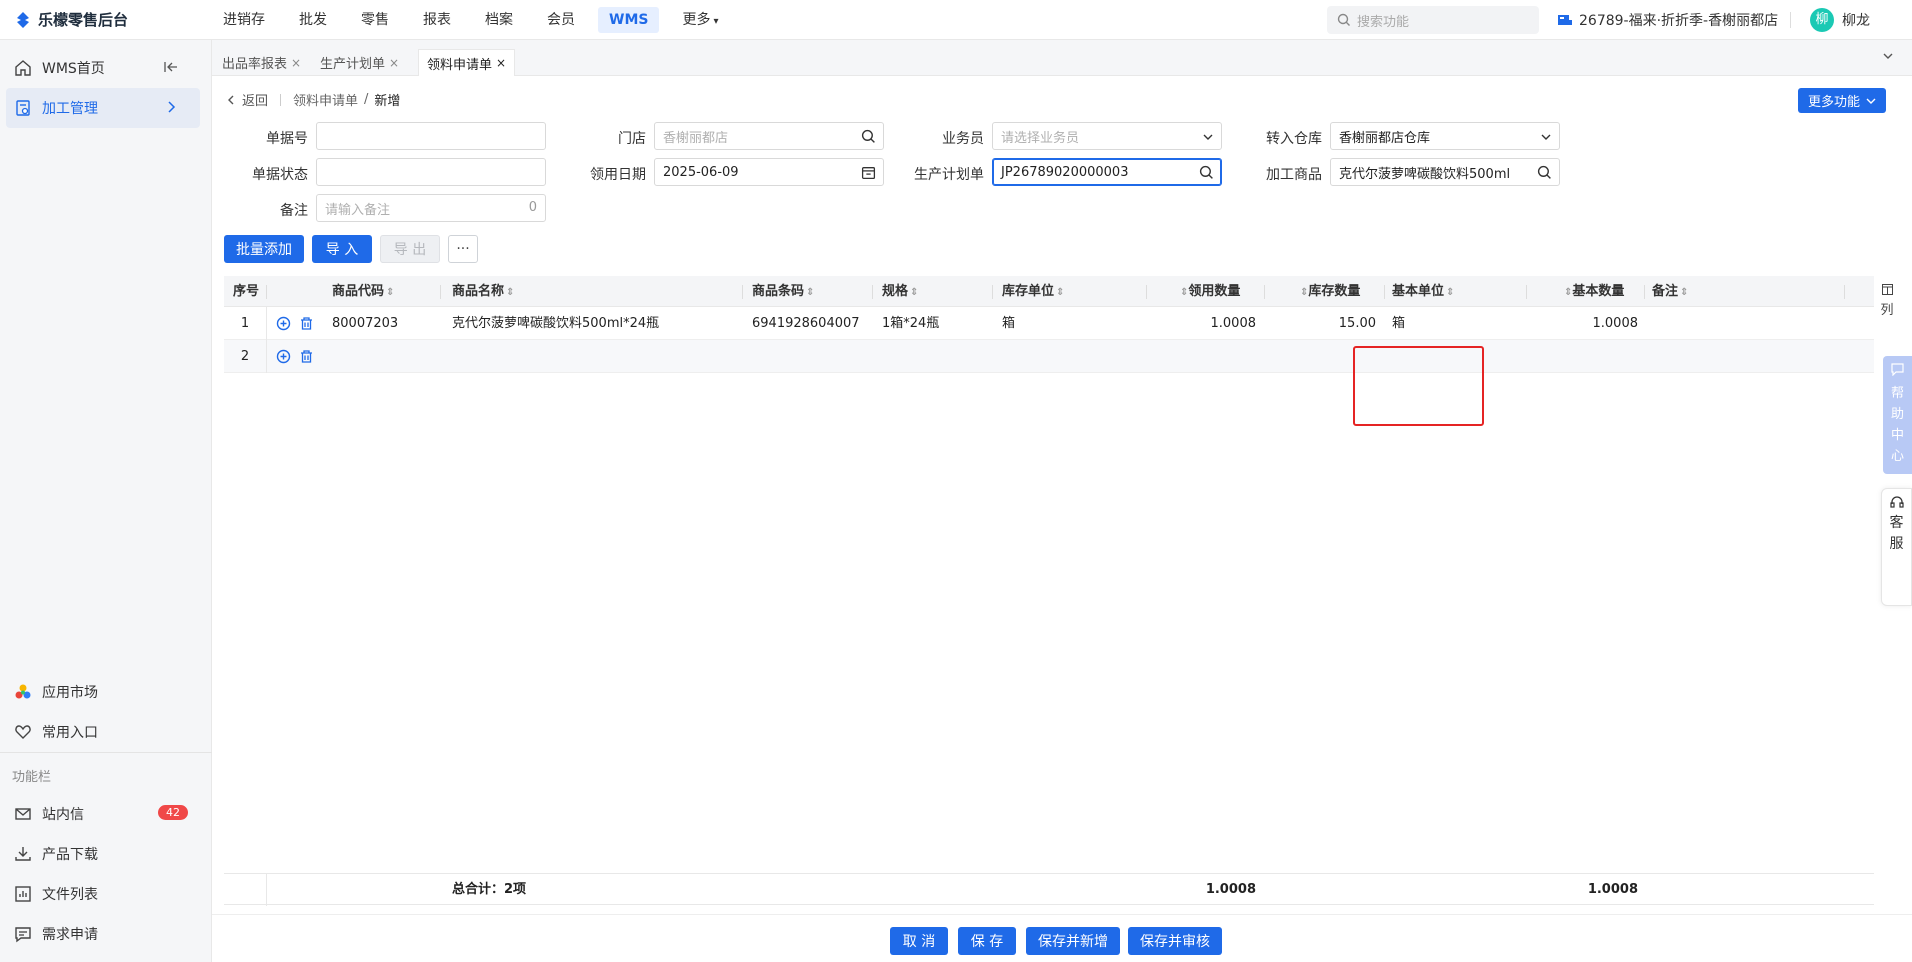 The image size is (1912, 962). What do you see at coordinates (173, 812) in the screenshot?
I see `unread-badge: 42` at bounding box center [173, 812].